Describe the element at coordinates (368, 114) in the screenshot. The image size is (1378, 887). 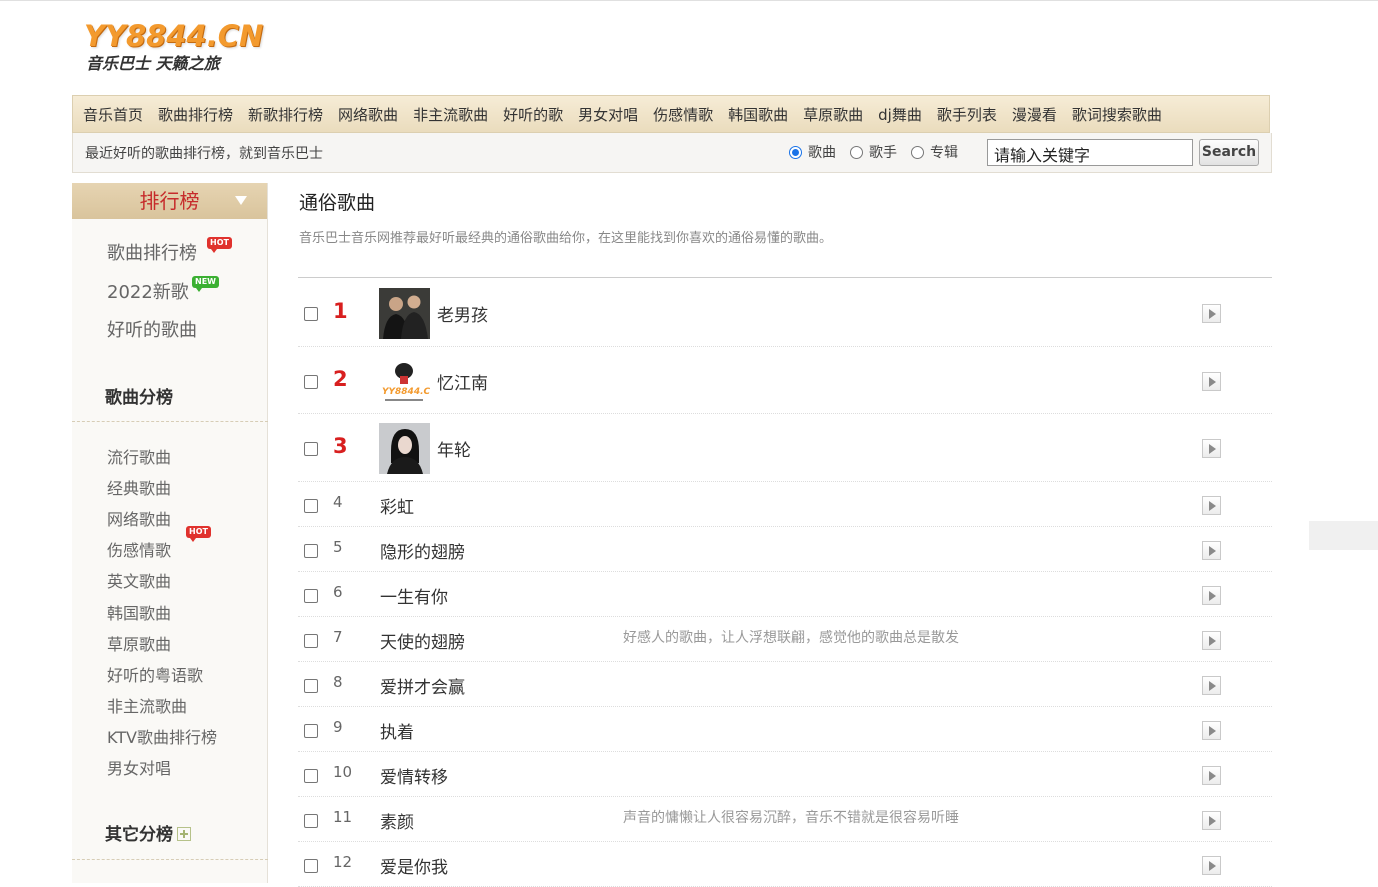
I see `nav-item: 网络歌曲` at that location.